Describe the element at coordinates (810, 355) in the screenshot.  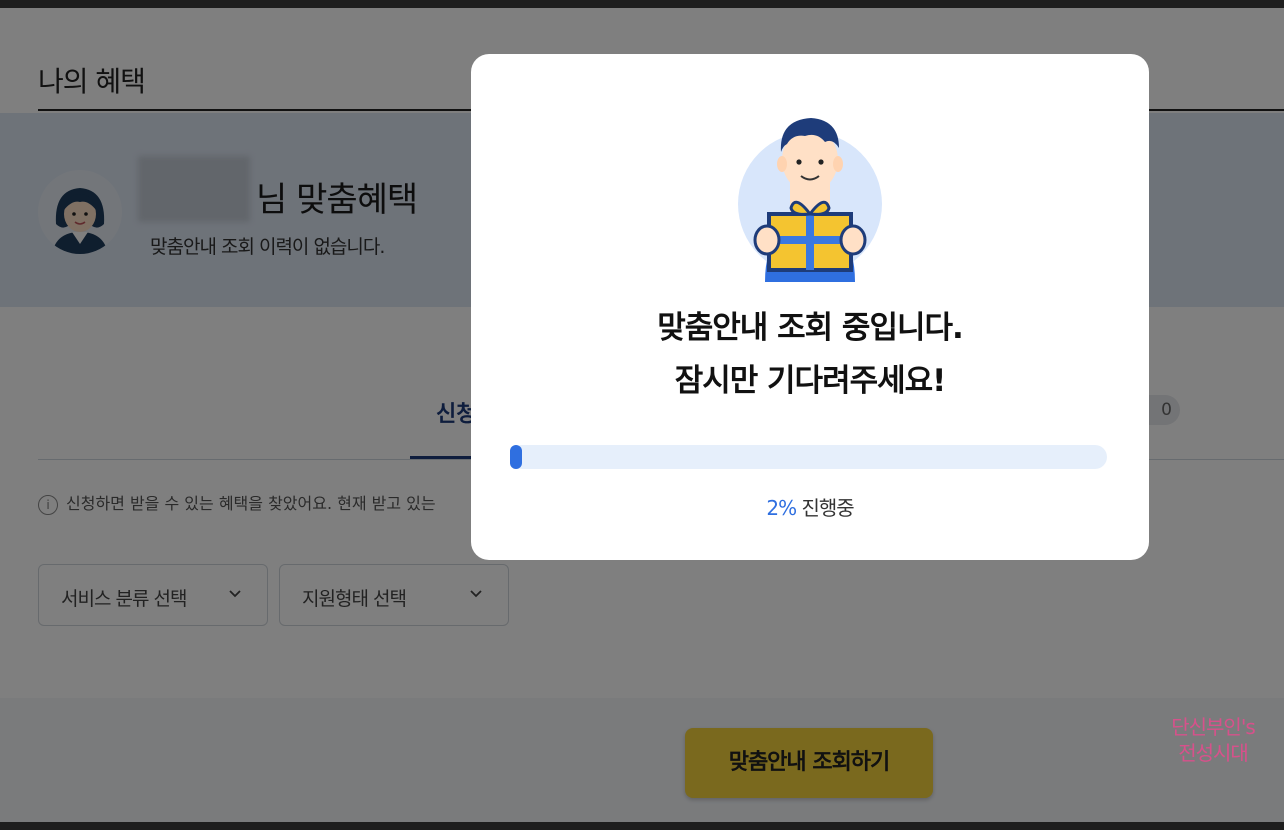
I see `loading-message: 맞춤안내 조회 중입니다. 잠시만 기다려주세요!` at that location.